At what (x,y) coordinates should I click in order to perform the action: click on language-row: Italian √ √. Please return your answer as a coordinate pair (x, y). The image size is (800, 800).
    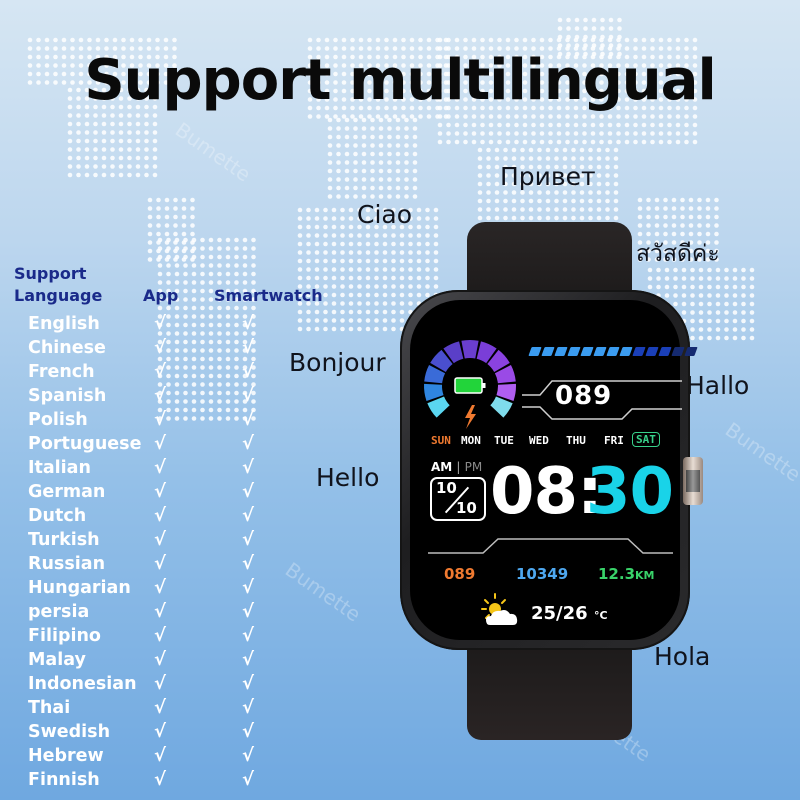
    Looking at the image, I should click on (158, 468).